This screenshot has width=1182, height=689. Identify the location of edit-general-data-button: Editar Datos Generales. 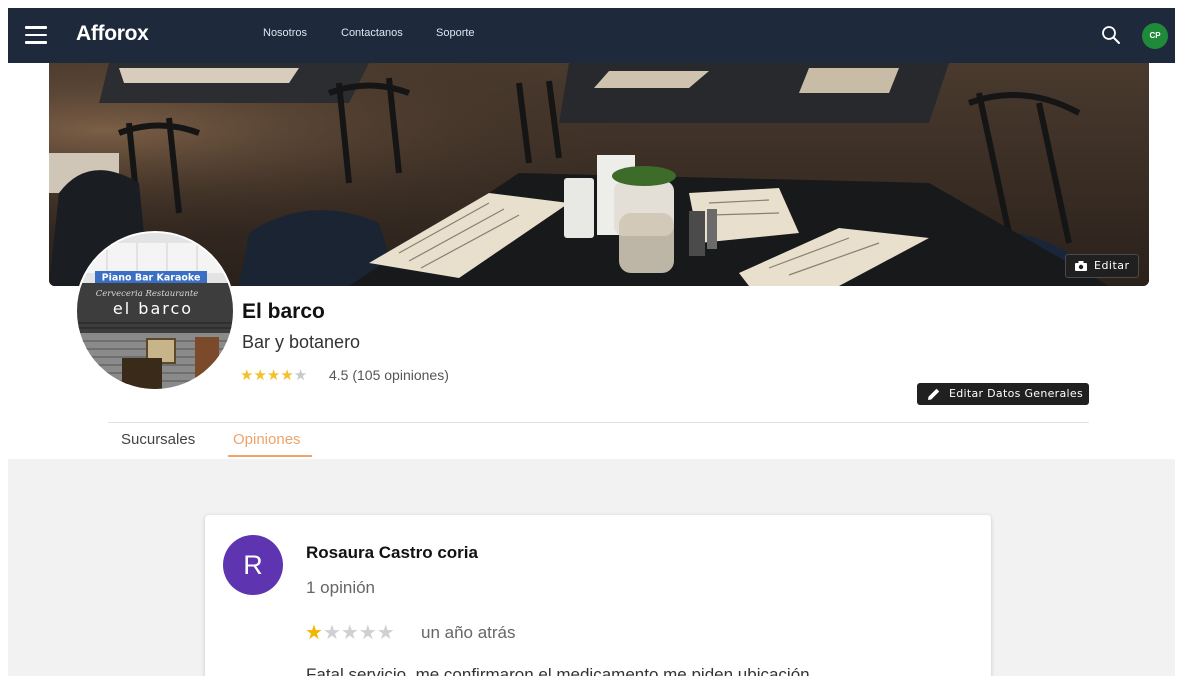
(1003, 394).